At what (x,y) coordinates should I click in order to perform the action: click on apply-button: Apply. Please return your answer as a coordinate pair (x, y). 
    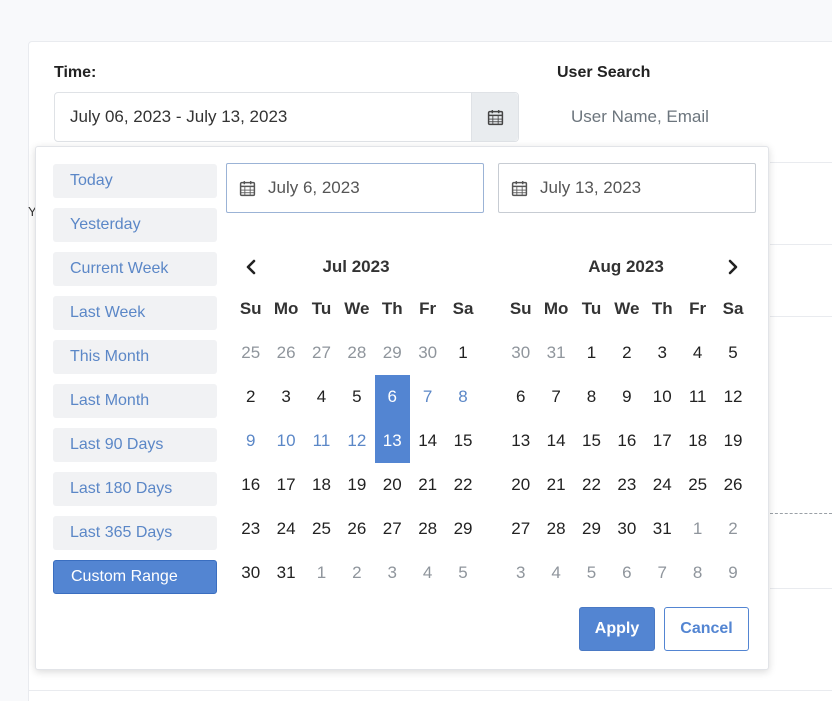
    Looking at the image, I should click on (617, 629).